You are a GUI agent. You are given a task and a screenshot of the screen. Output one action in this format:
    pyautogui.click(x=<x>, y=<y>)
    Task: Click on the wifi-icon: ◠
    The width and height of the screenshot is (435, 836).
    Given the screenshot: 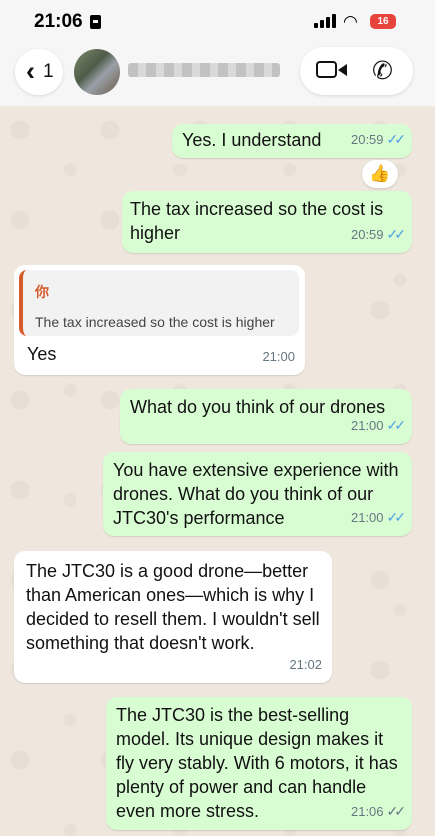 What is the action you would take?
    pyautogui.click(x=350, y=21)
    